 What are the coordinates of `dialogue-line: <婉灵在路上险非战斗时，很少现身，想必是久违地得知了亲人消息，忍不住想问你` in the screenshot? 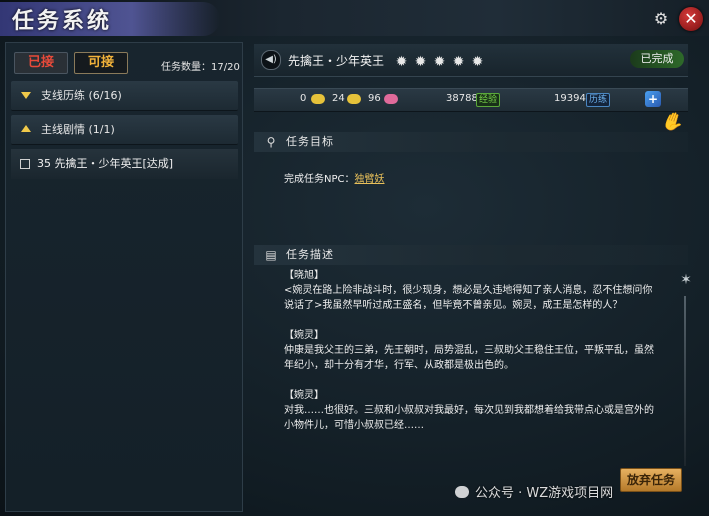 It's located at (468, 290).